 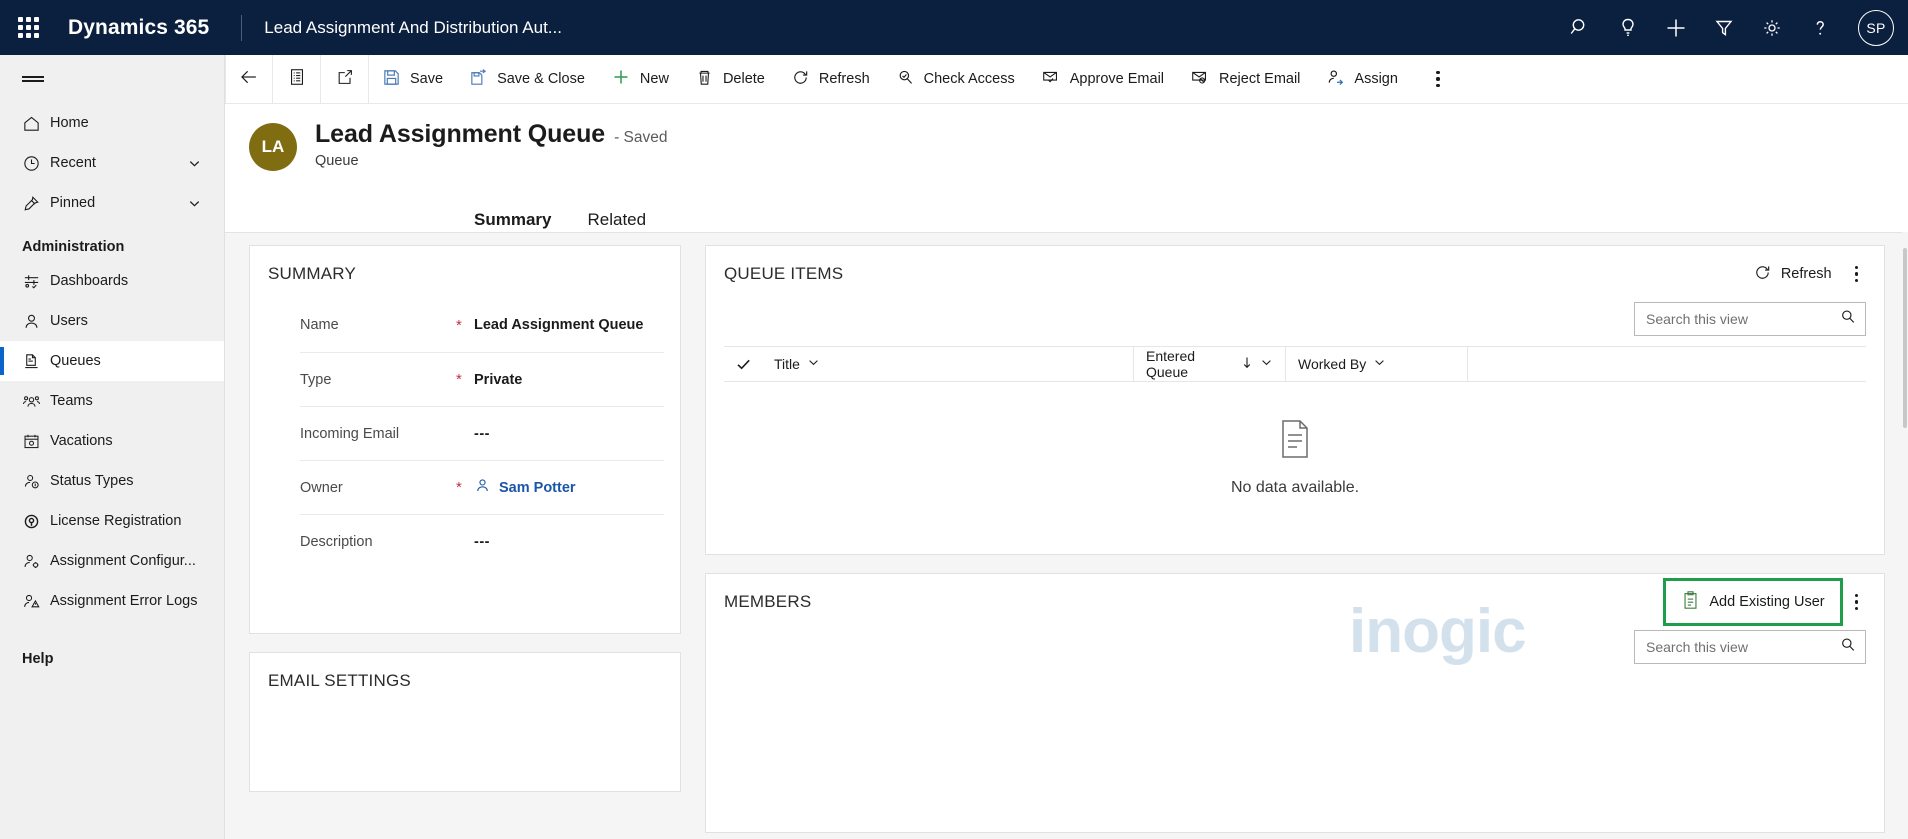 What do you see at coordinates (1245, 79) in the screenshot?
I see `reject-email-button: Reject Email` at bounding box center [1245, 79].